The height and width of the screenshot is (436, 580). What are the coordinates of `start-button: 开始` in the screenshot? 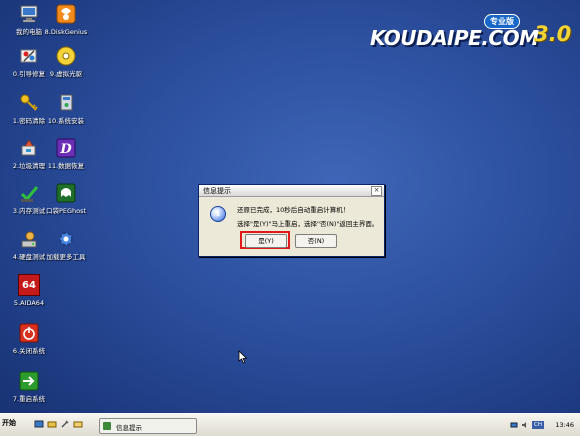 It's located at (16, 425).